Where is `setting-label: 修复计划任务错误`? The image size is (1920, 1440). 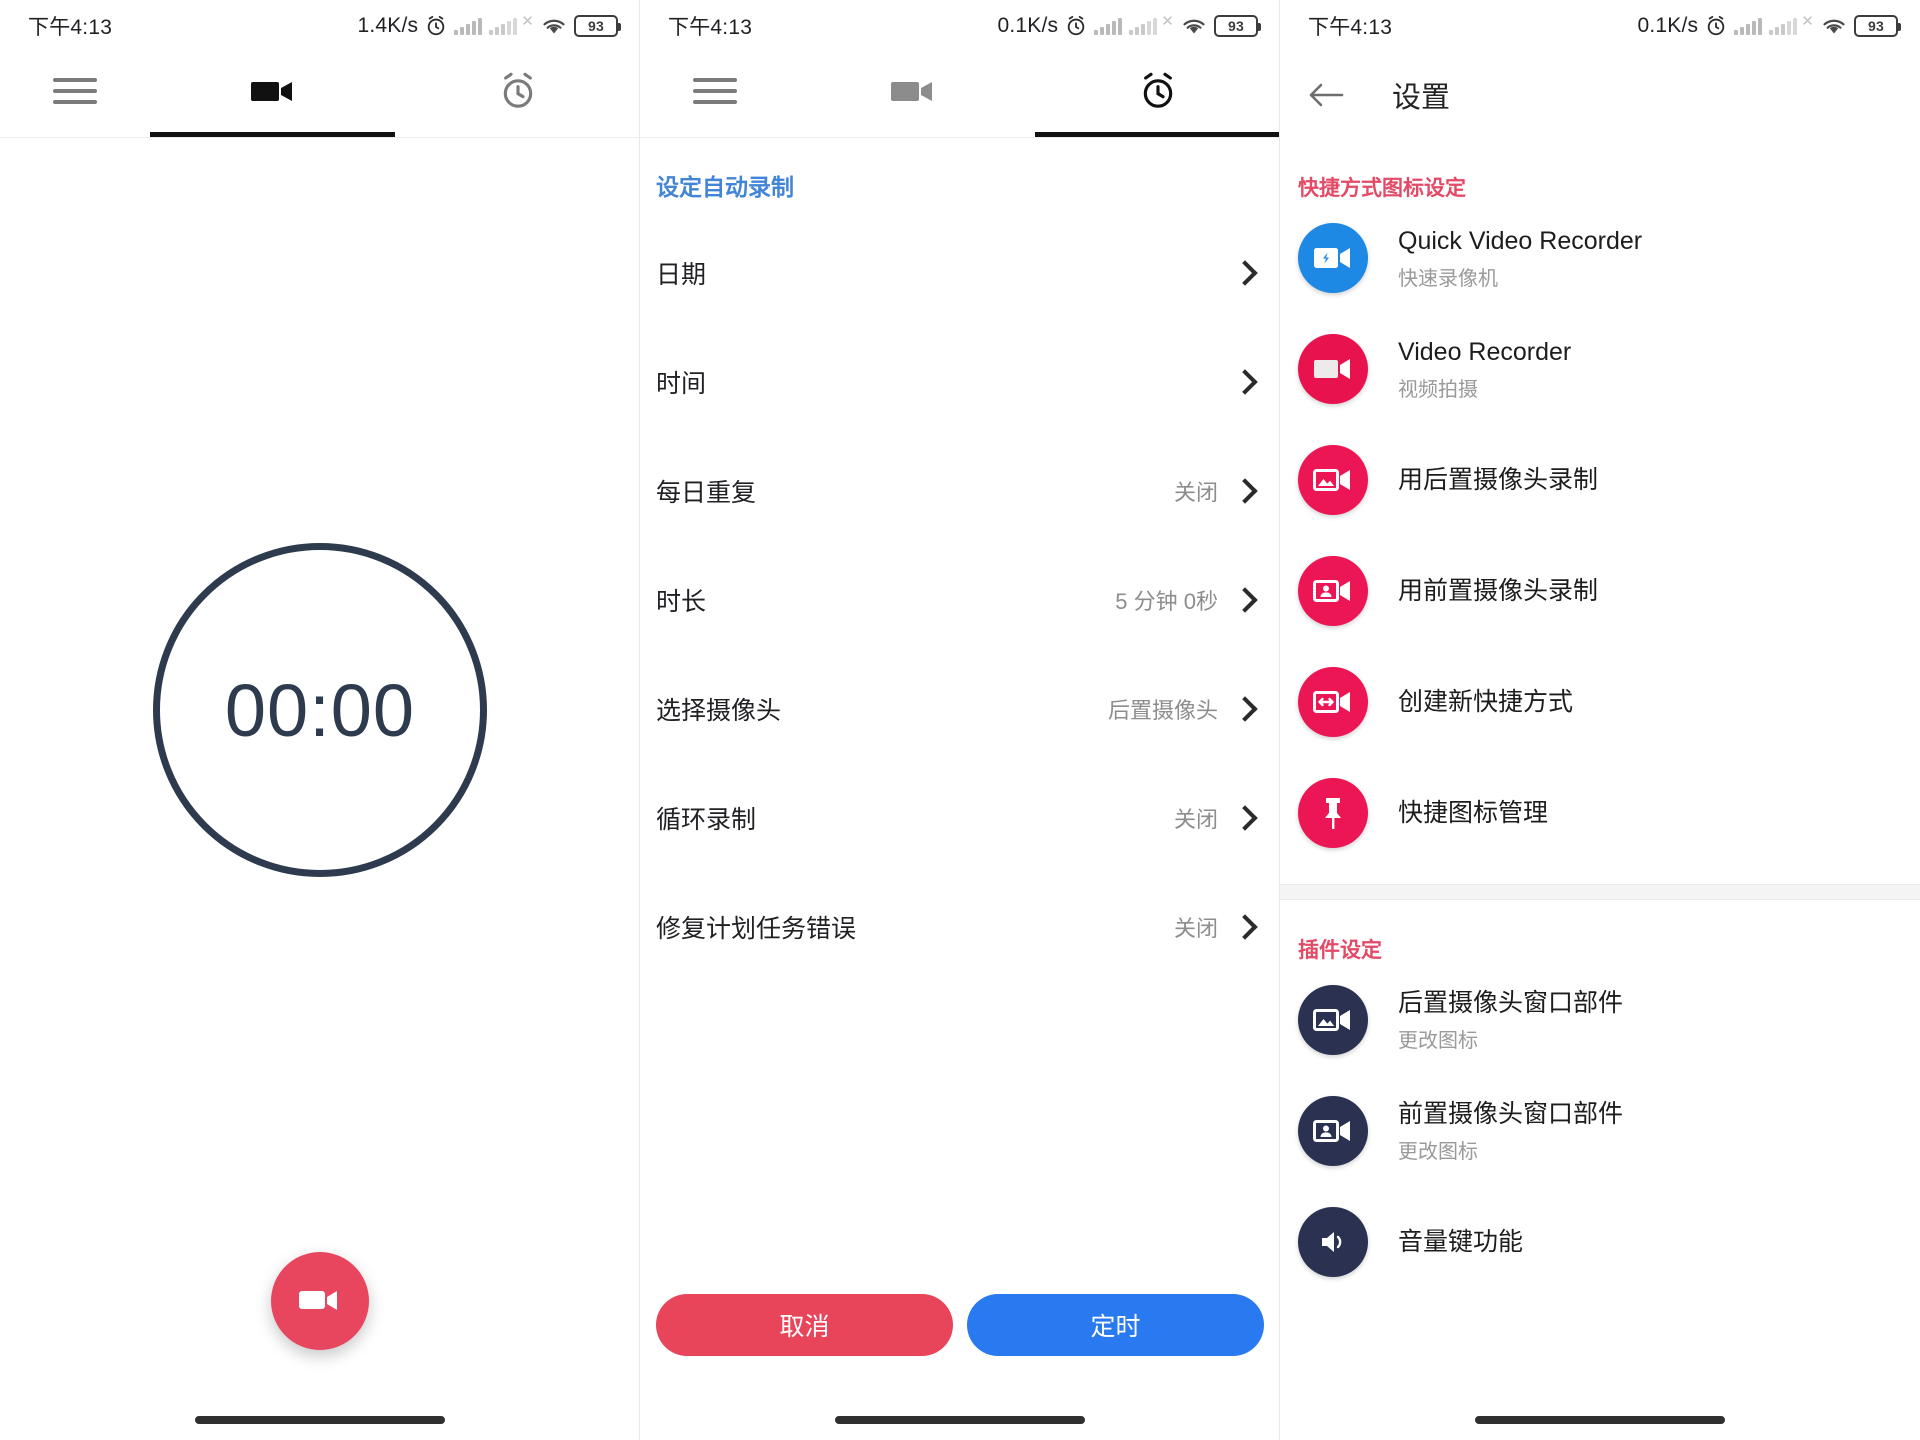
setting-label: 修复计划任务错误 is located at coordinates (756, 928).